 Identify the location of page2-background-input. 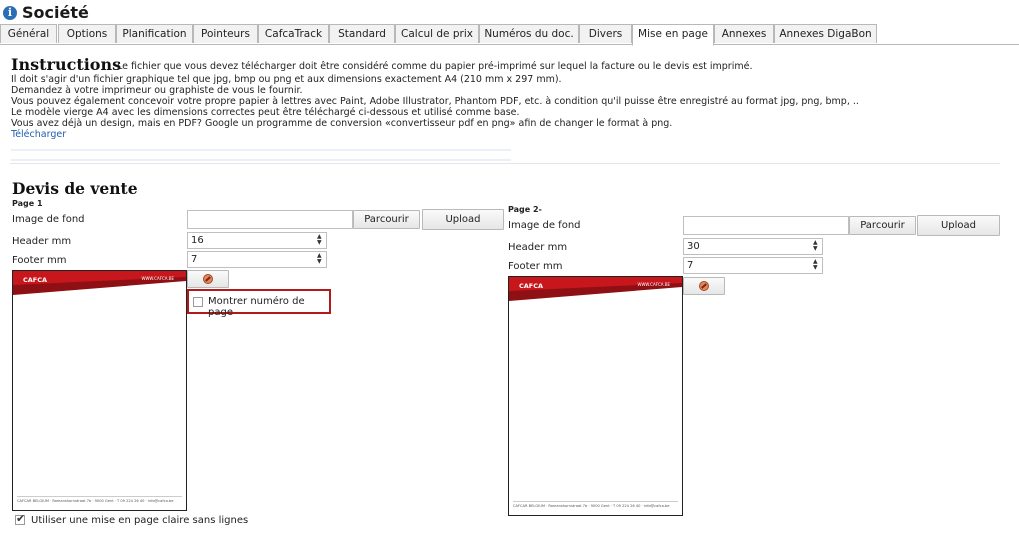
(766, 225).